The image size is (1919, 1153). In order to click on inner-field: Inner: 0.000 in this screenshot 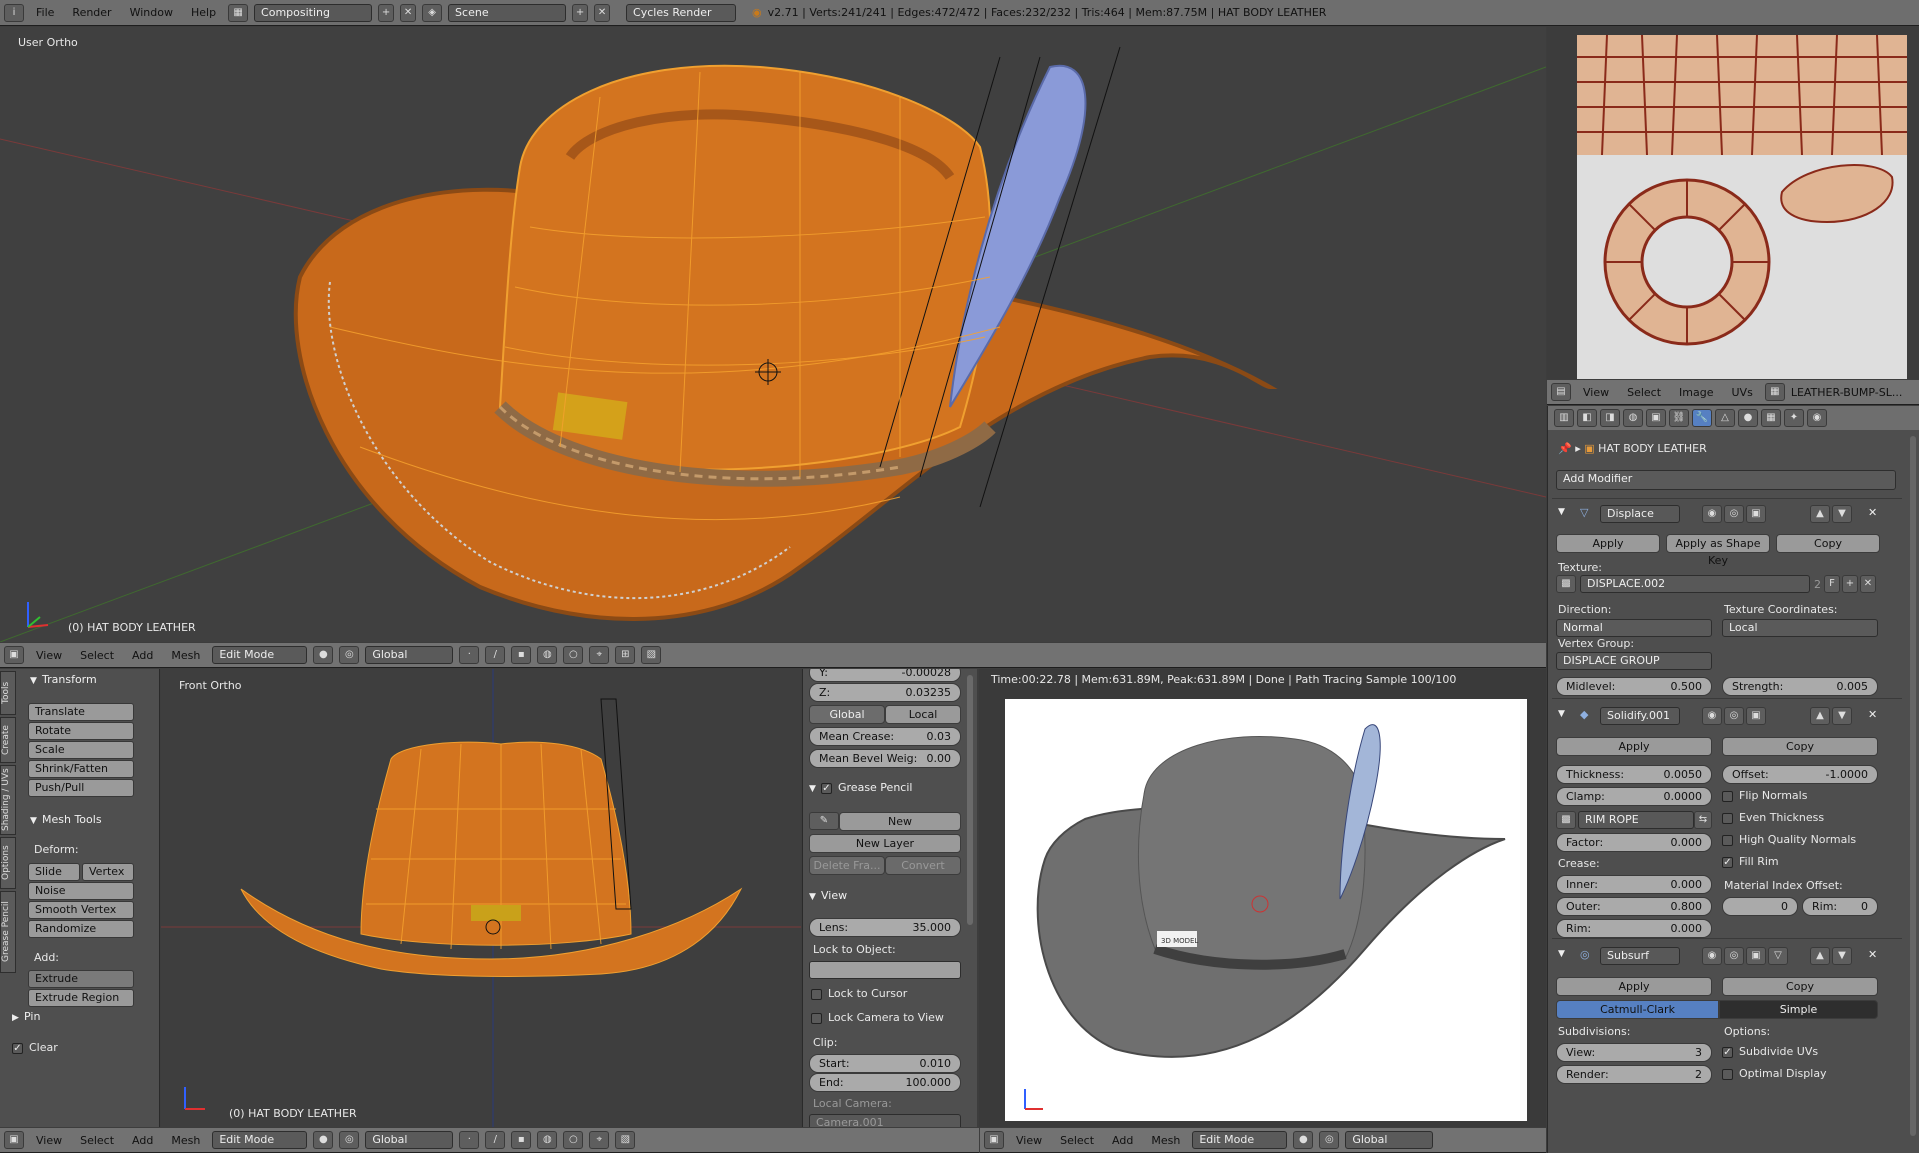, I will do `click(1634, 884)`.